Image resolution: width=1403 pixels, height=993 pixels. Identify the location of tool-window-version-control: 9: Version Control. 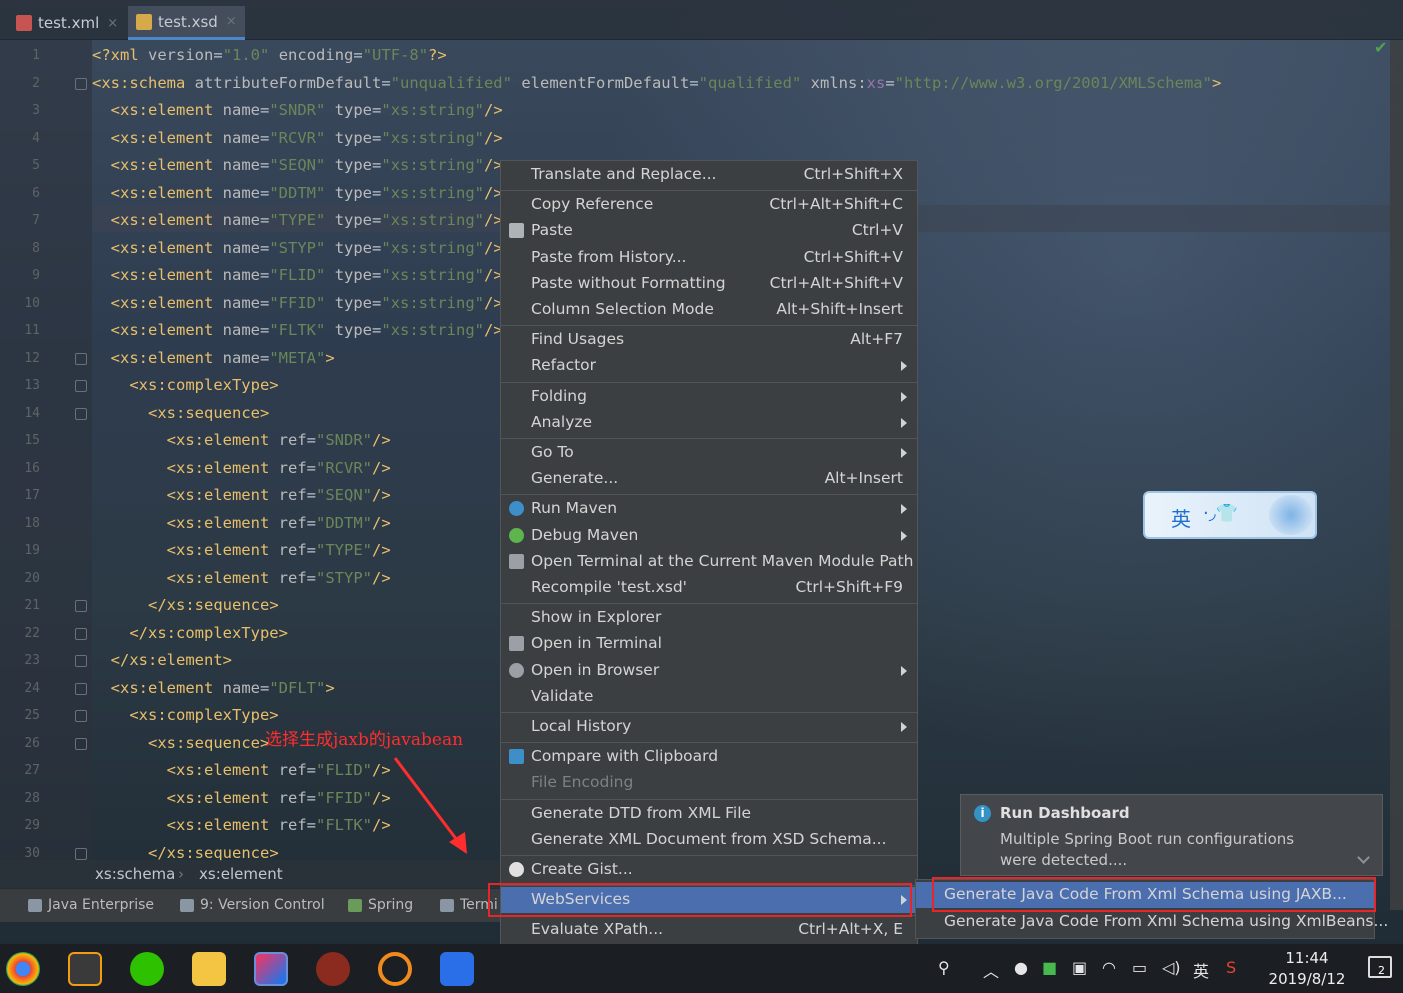
(252, 905).